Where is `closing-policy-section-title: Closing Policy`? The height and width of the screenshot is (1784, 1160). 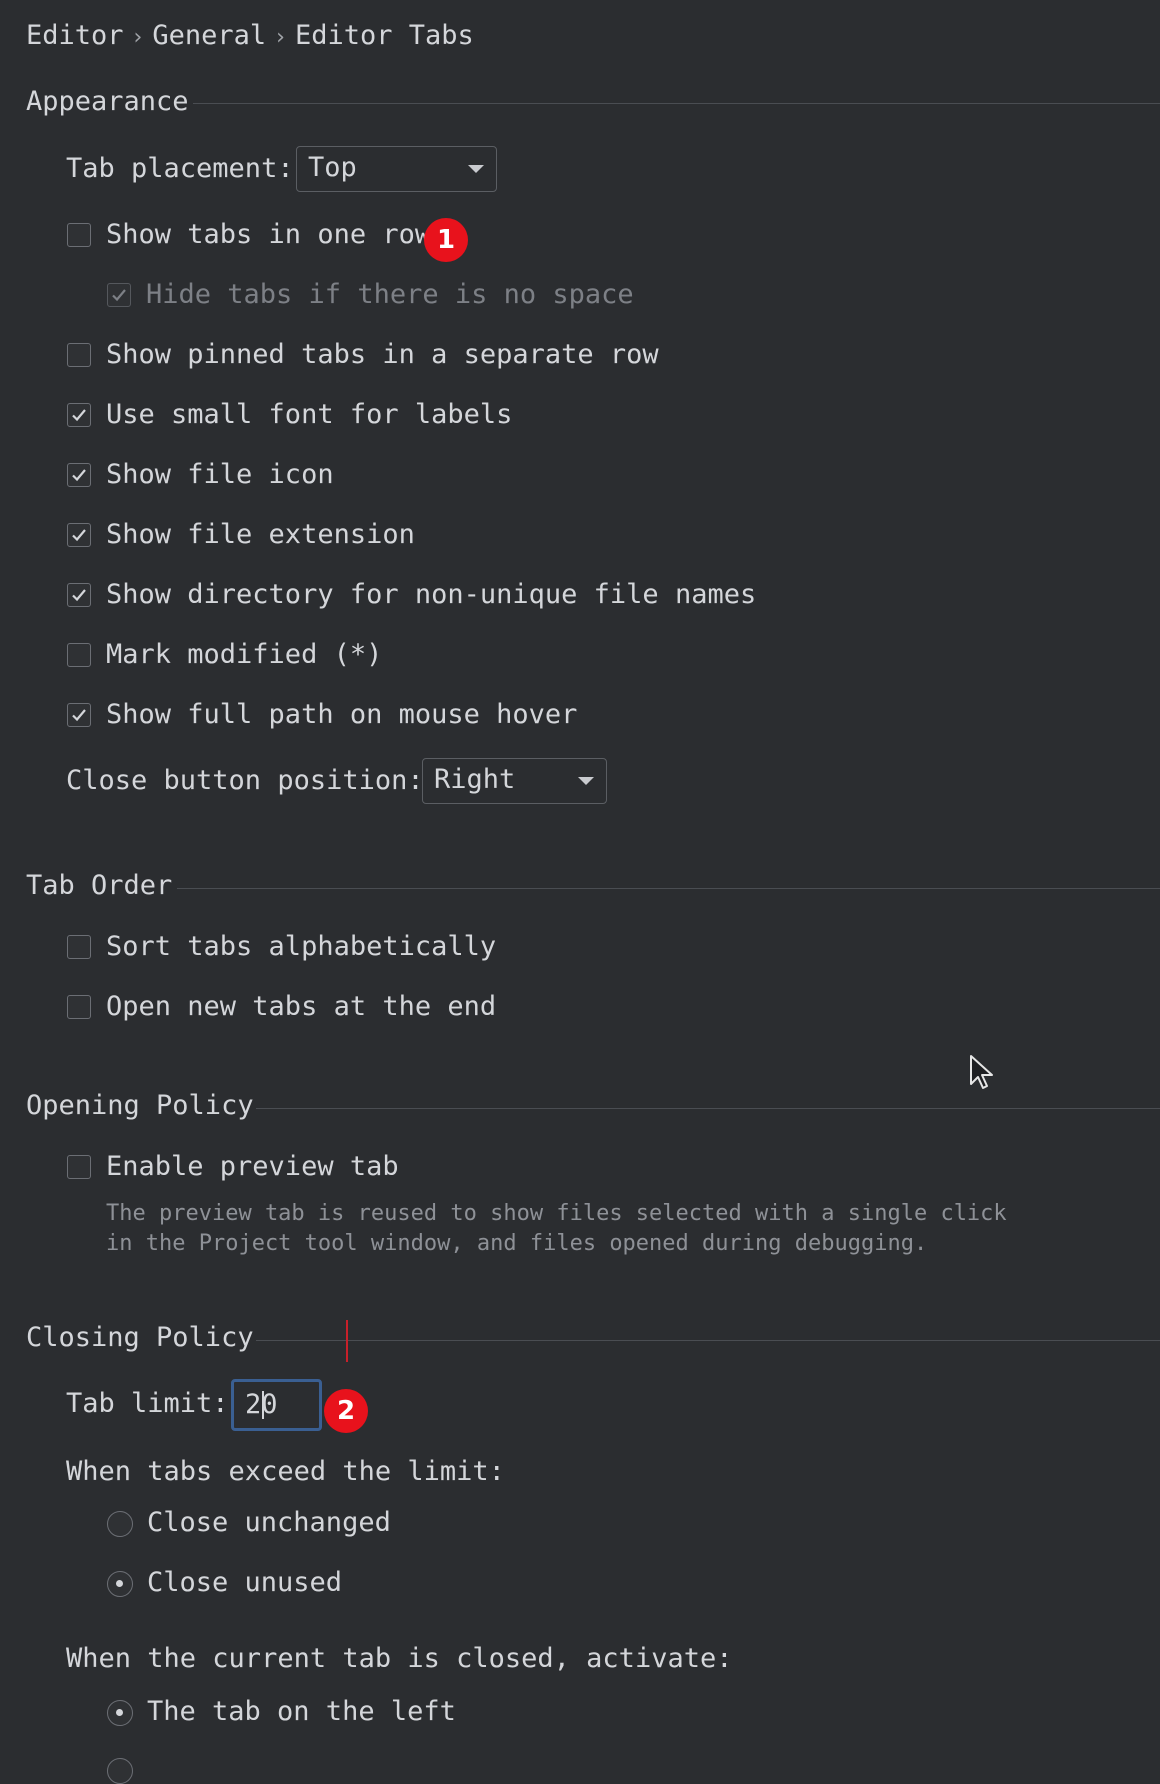 closing-policy-section-title: Closing Policy is located at coordinates (140, 1337).